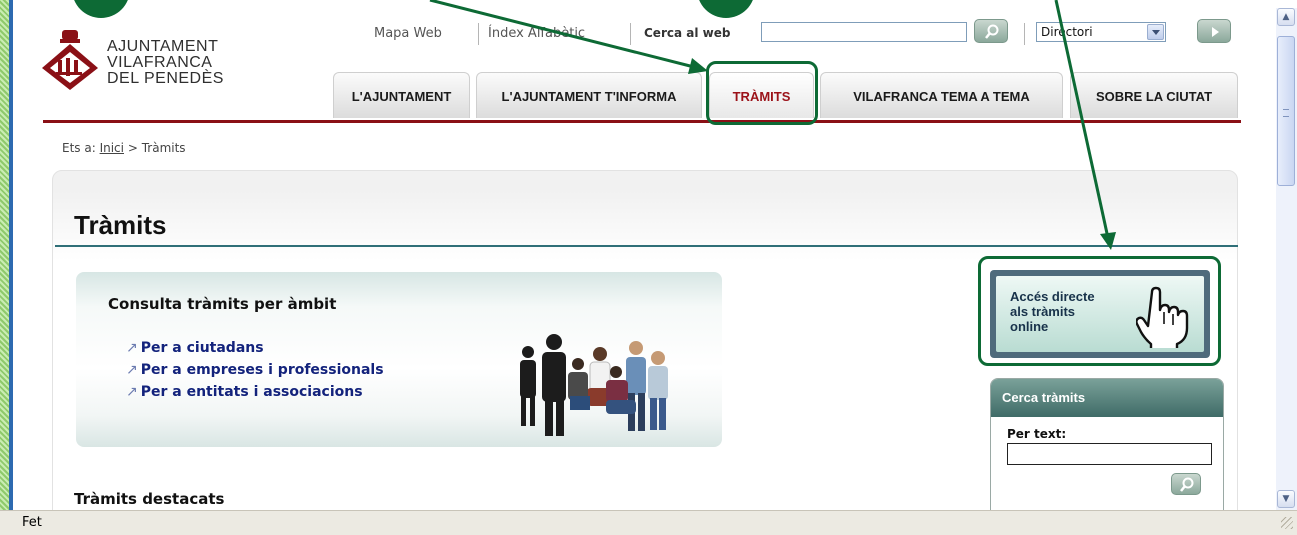  I want to click on vertical-scrollbar: ▲ ▼, so click(1286, 259).